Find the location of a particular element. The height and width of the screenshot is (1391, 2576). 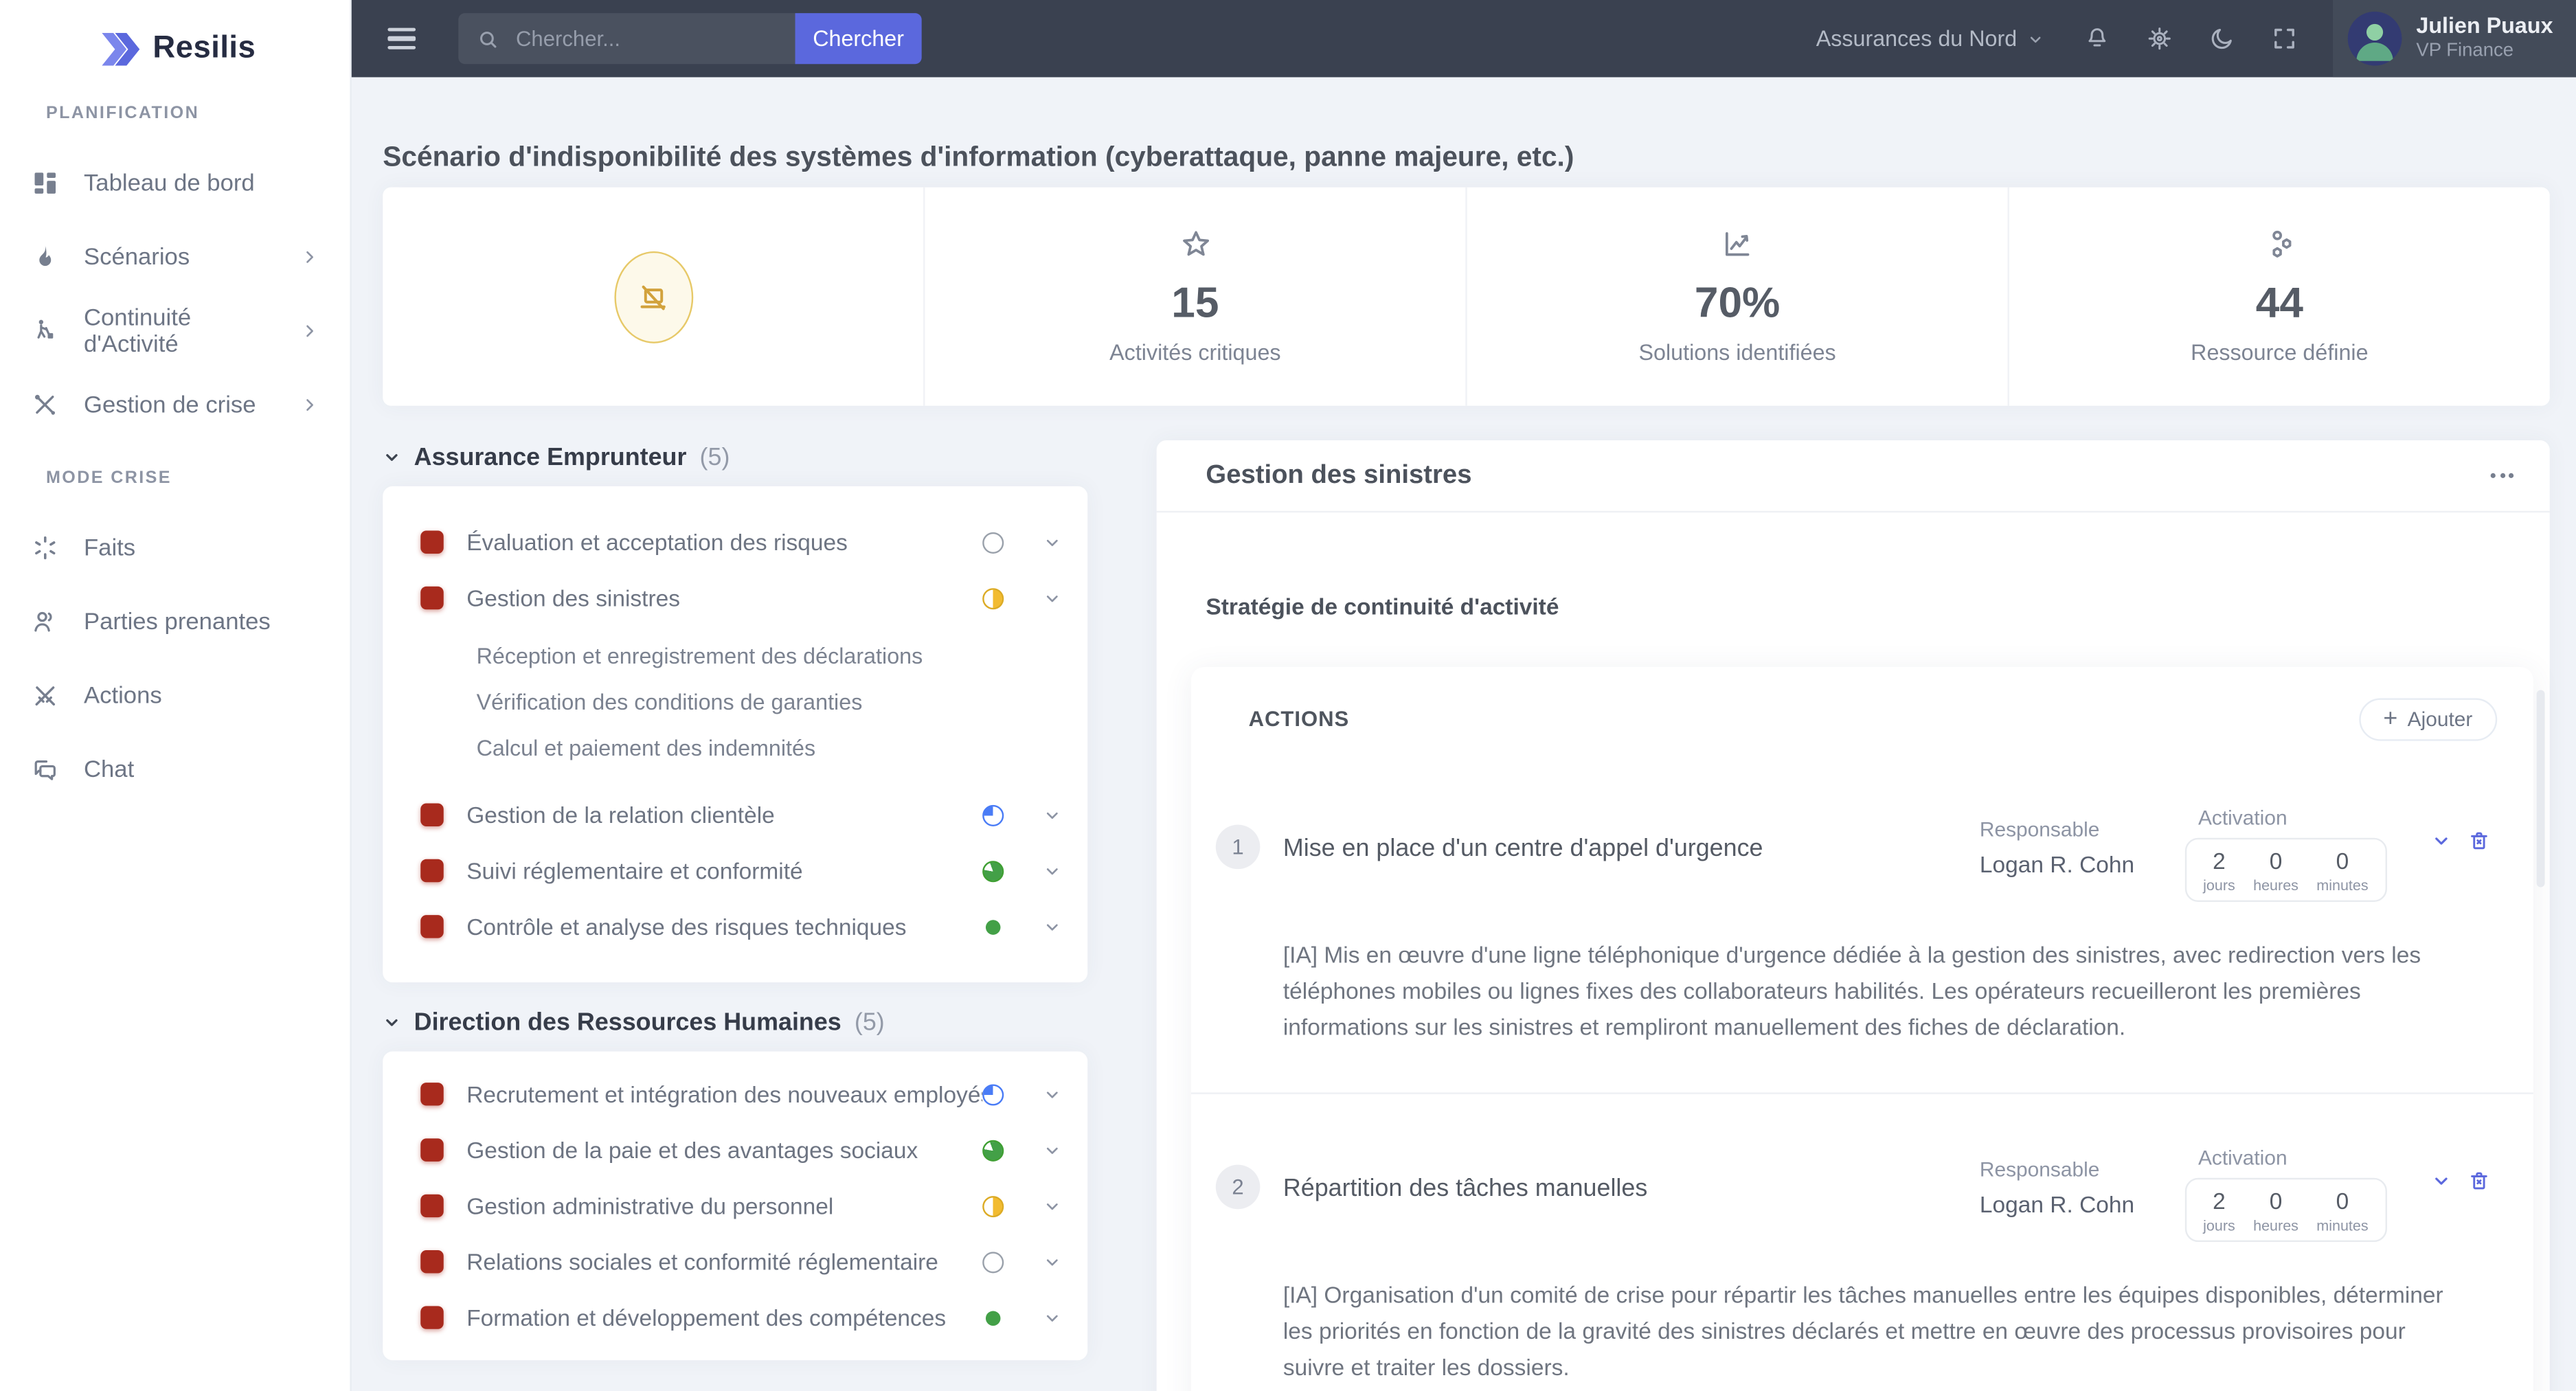

fullscreen-icon is located at coordinates (2284, 39).